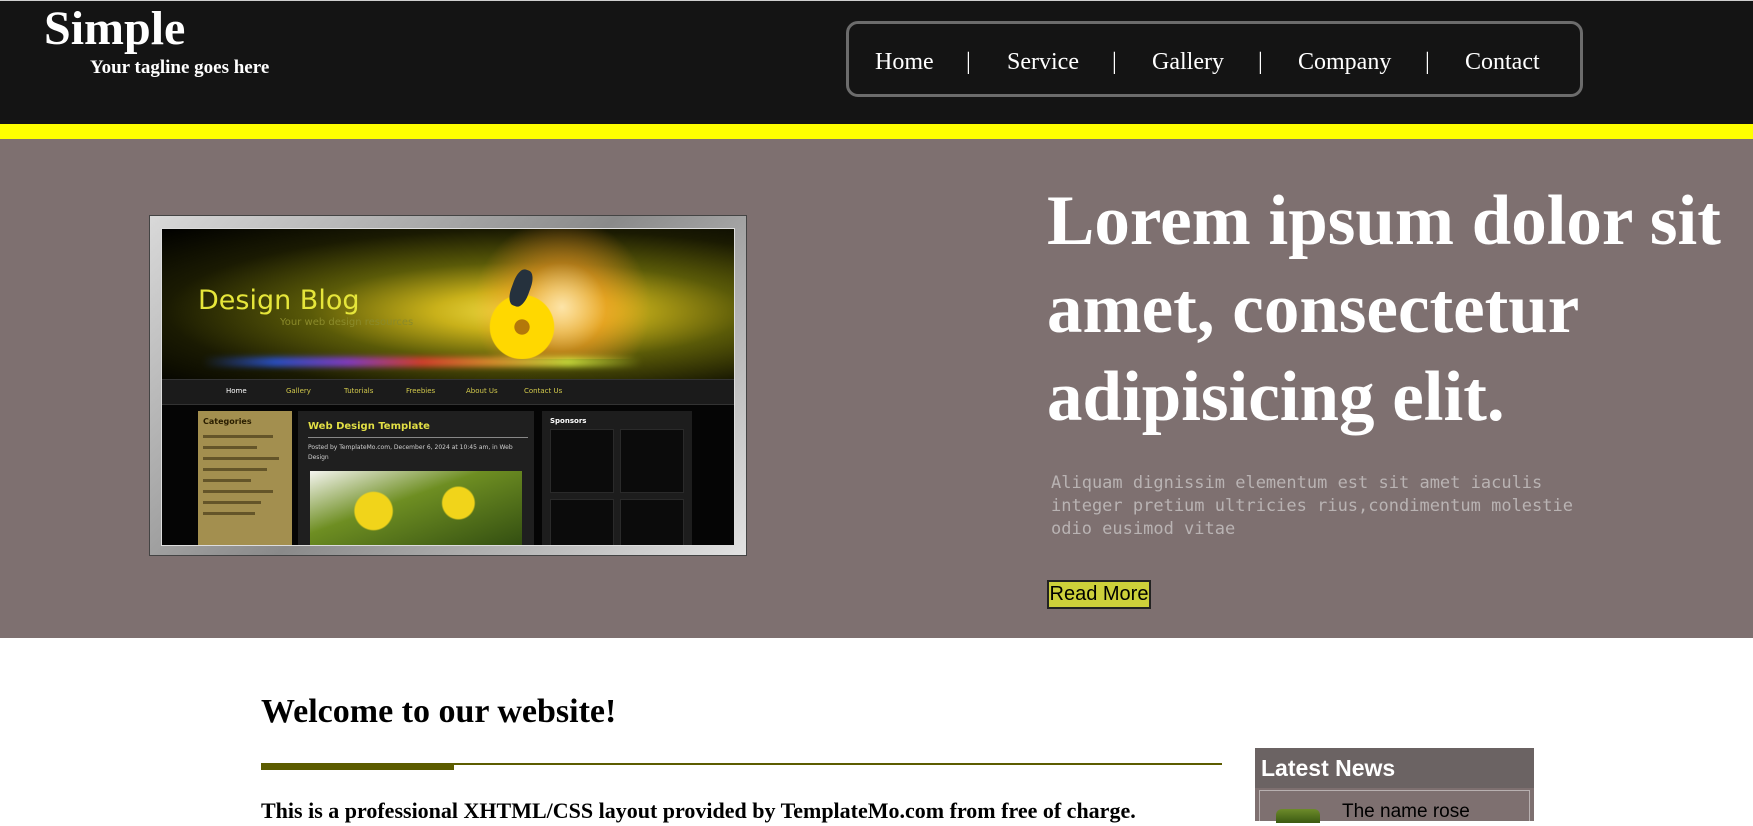 Image resolution: width=1753 pixels, height=826 pixels. What do you see at coordinates (1043, 62) in the screenshot?
I see `nav-service: Service` at bounding box center [1043, 62].